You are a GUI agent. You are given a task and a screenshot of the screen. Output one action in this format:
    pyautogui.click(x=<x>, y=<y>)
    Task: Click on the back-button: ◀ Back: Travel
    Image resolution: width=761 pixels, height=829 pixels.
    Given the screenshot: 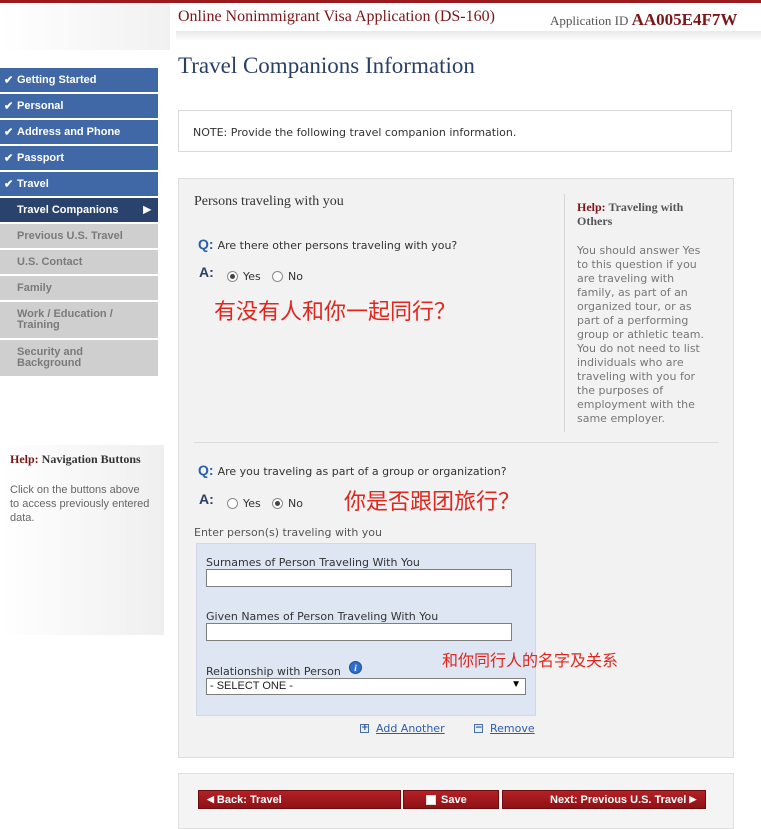 What is the action you would take?
    pyautogui.click(x=299, y=799)
    